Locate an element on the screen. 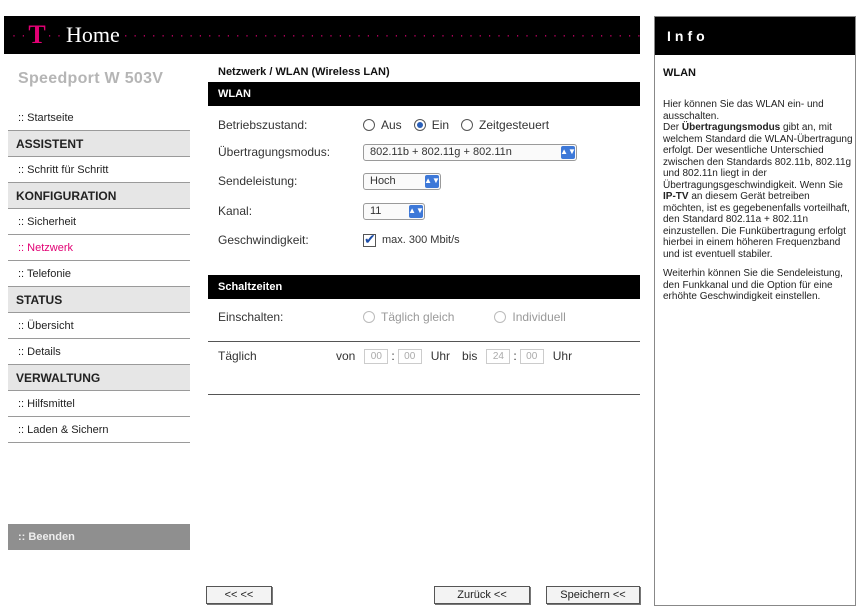 Image resolution: width=859 pixels, height=609 pixels. sidebar-item-schritt-fuer-schritt: :: Schritt für Schritt is located at coordinates (99, 170).